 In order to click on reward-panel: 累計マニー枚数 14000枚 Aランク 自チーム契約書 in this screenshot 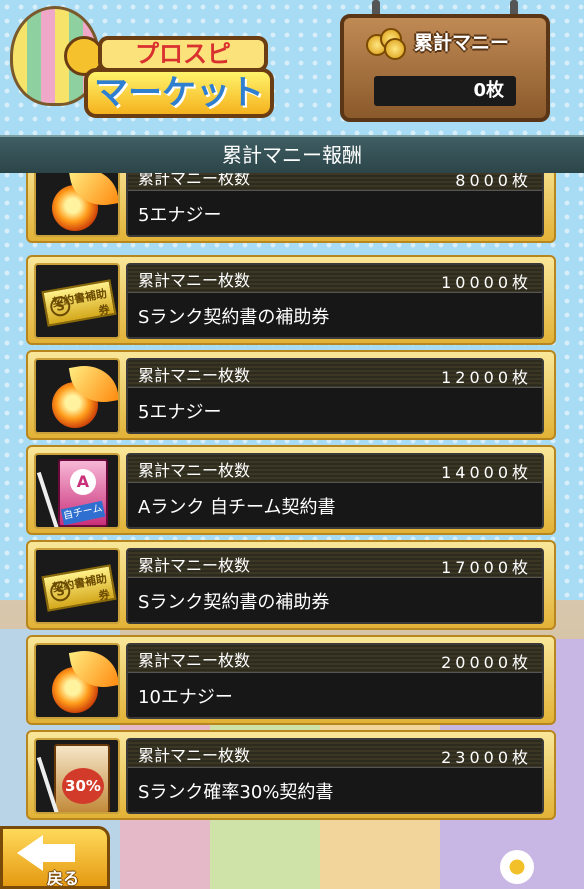, I will do `click(335, 491)`.